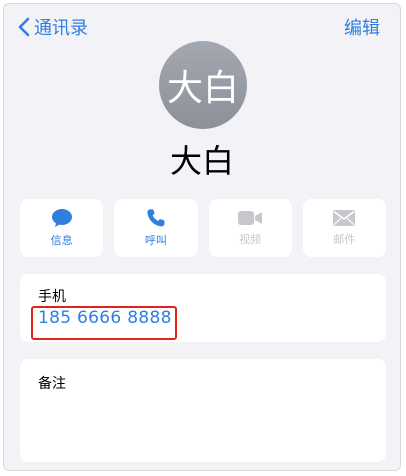  Describe the element at coordinates (156, 228) in the screenshot. I see `call-button: 呼叫` at that location.